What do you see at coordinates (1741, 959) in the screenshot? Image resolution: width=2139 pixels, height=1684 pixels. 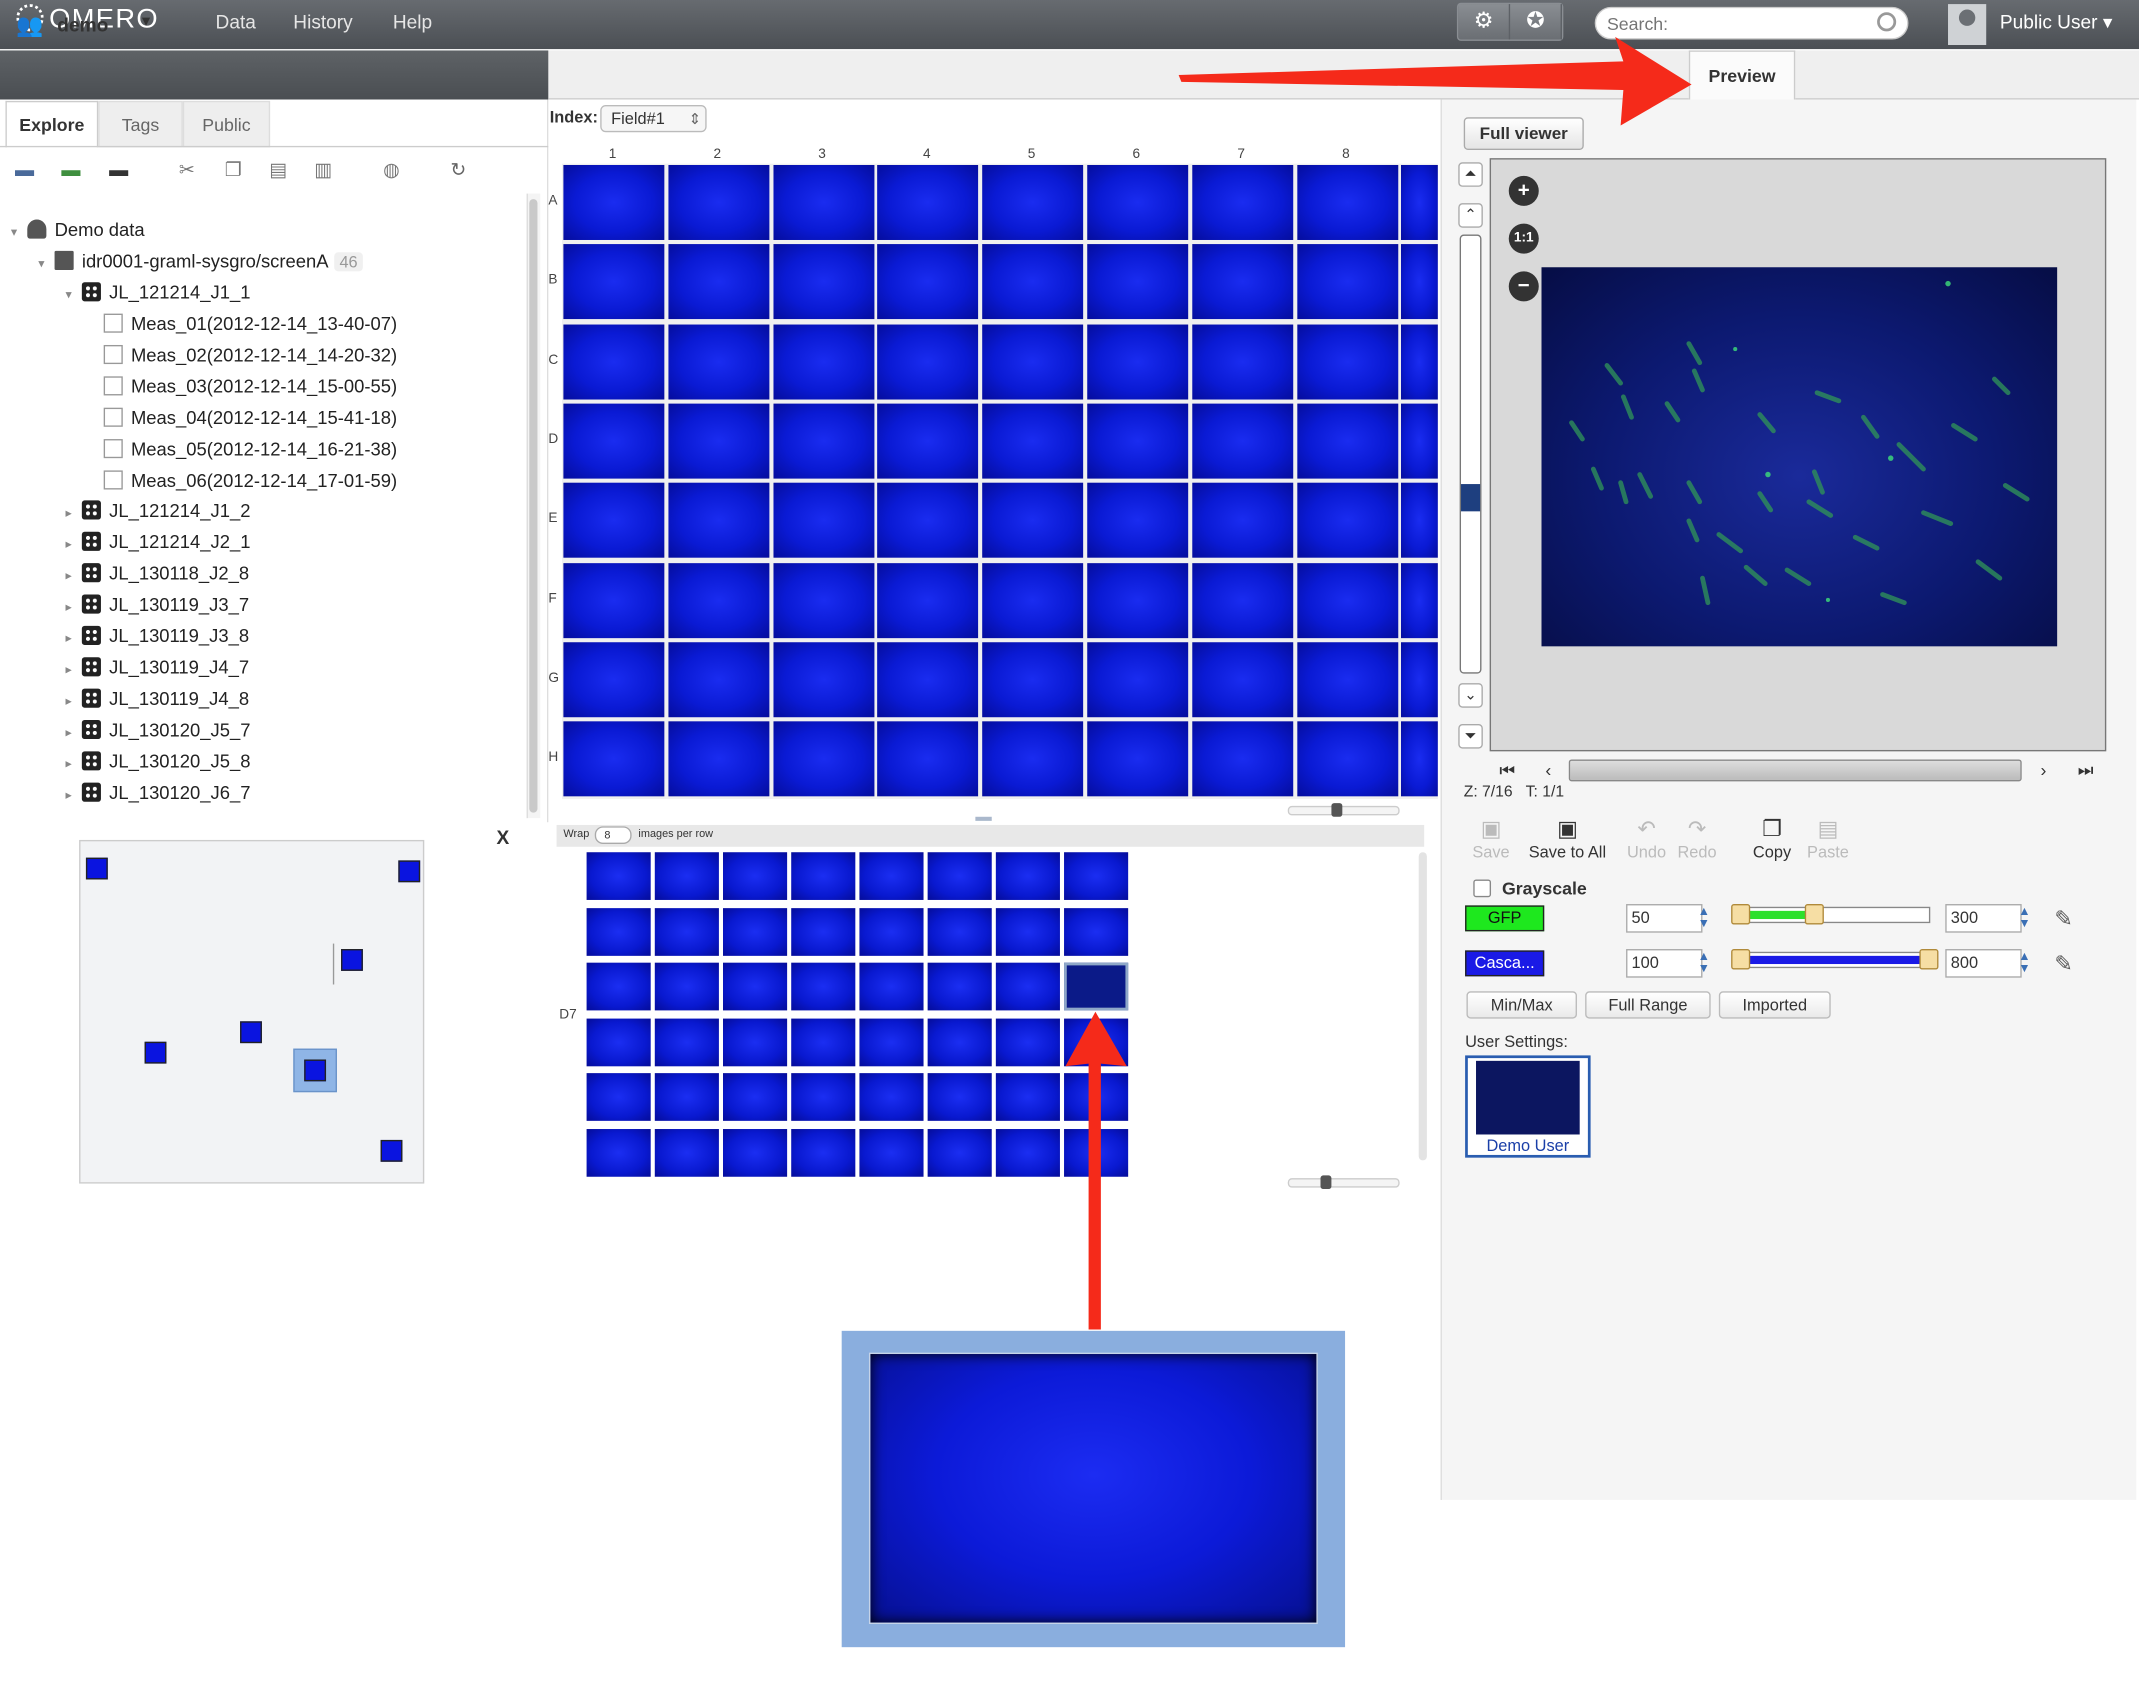 I see `range-min-handle` at bounding box center [1741, 959].